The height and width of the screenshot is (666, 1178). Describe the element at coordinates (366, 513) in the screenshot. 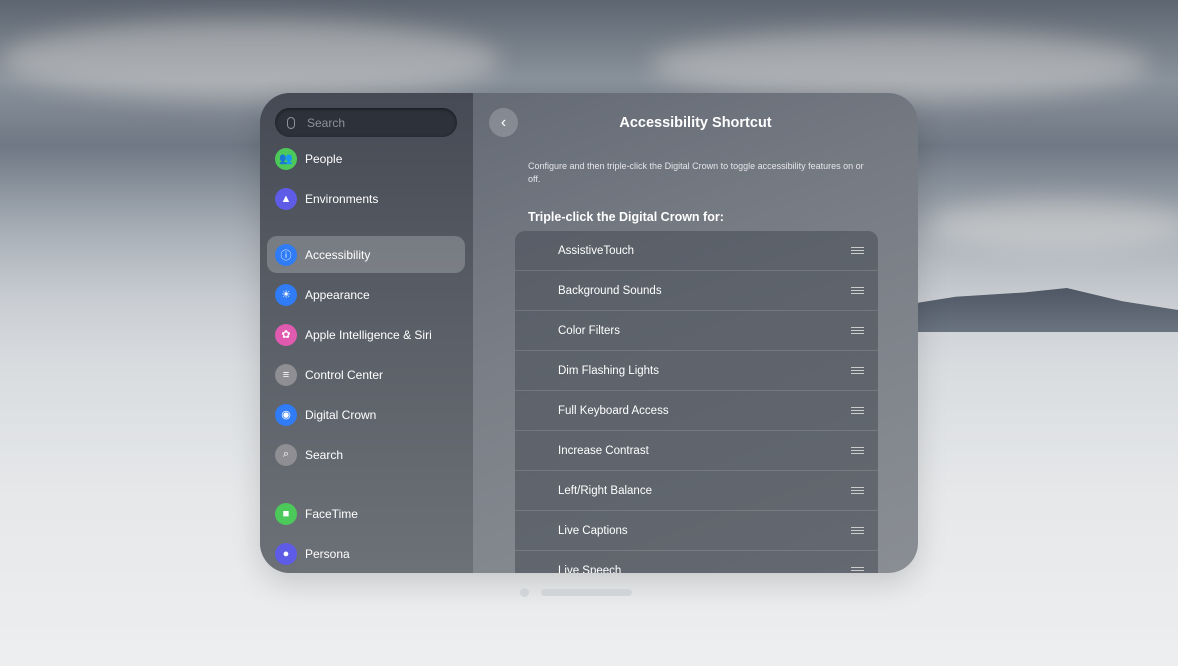

I see `sidebar-item-facetime: ■ FaceTime` at that location.